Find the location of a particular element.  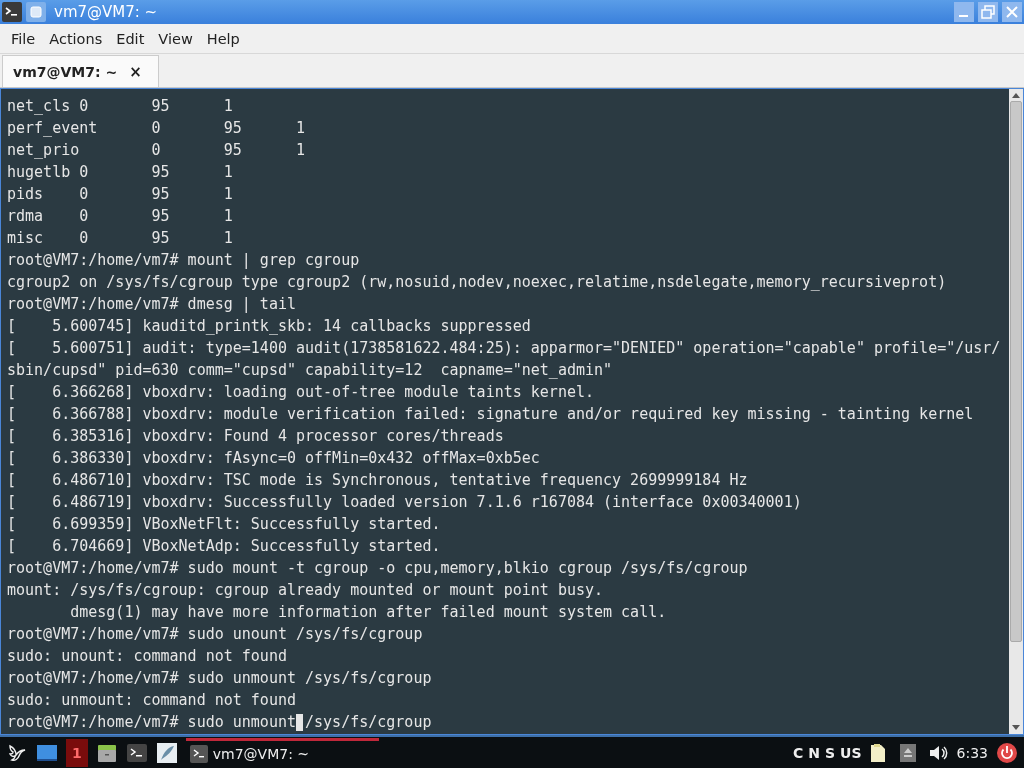

terminal-line: root@VM7:/home/vm7# dmesg | tail is located at coordinates (151, 304).